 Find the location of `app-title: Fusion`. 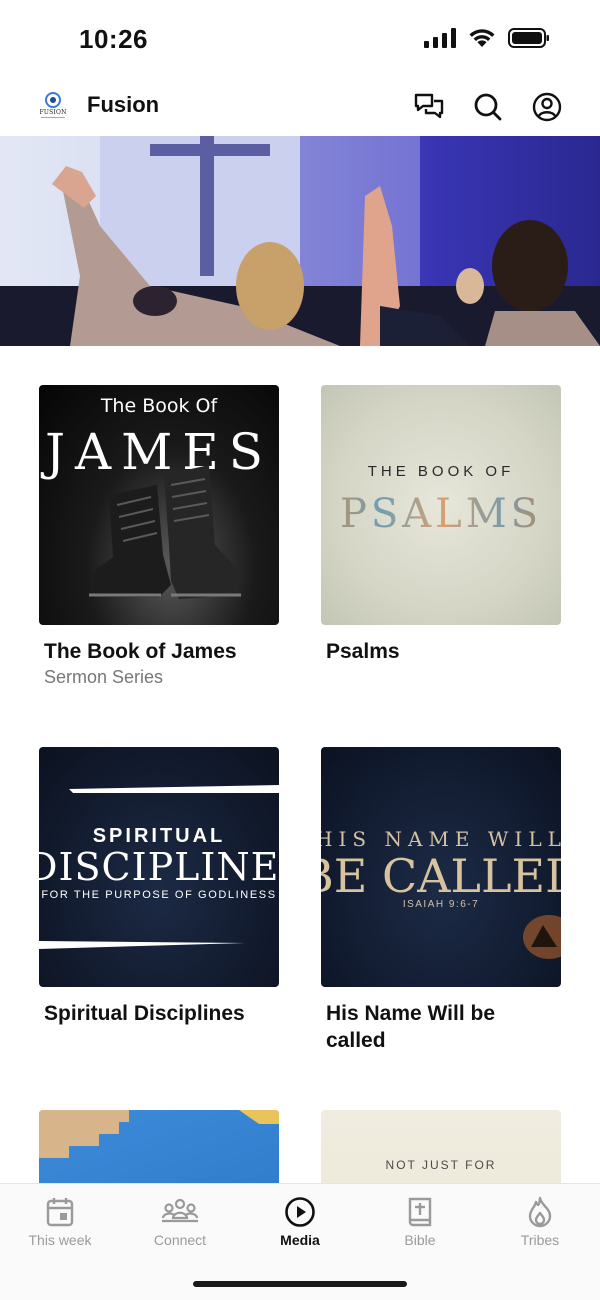

app-title: Fusion is located at coordinates (123, 104).